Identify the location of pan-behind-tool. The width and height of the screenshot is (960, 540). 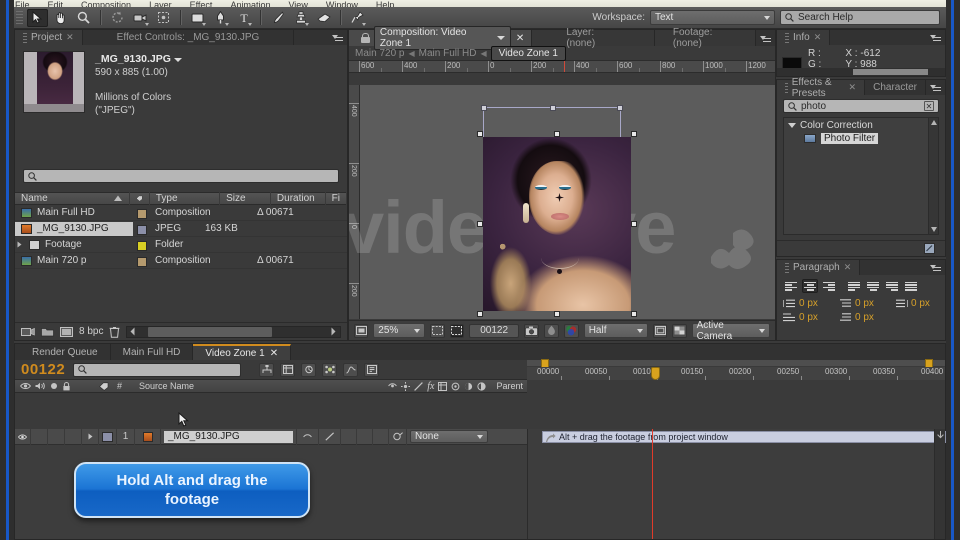
(163, 18).